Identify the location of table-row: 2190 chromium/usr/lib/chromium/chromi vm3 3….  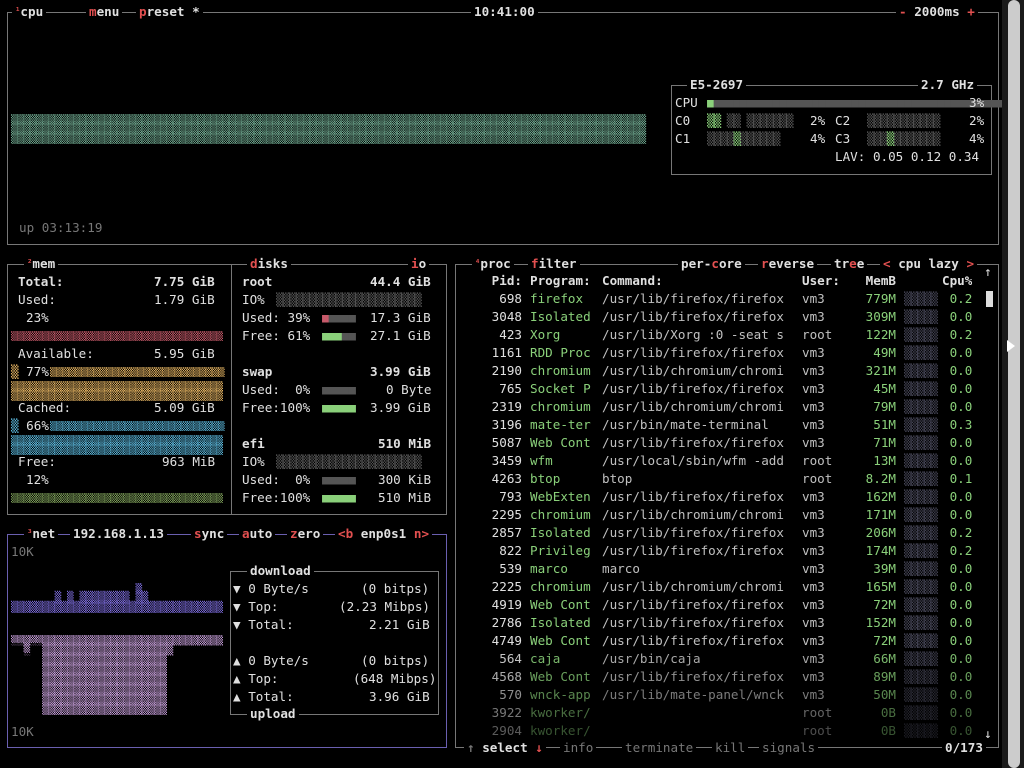
(715, 371).